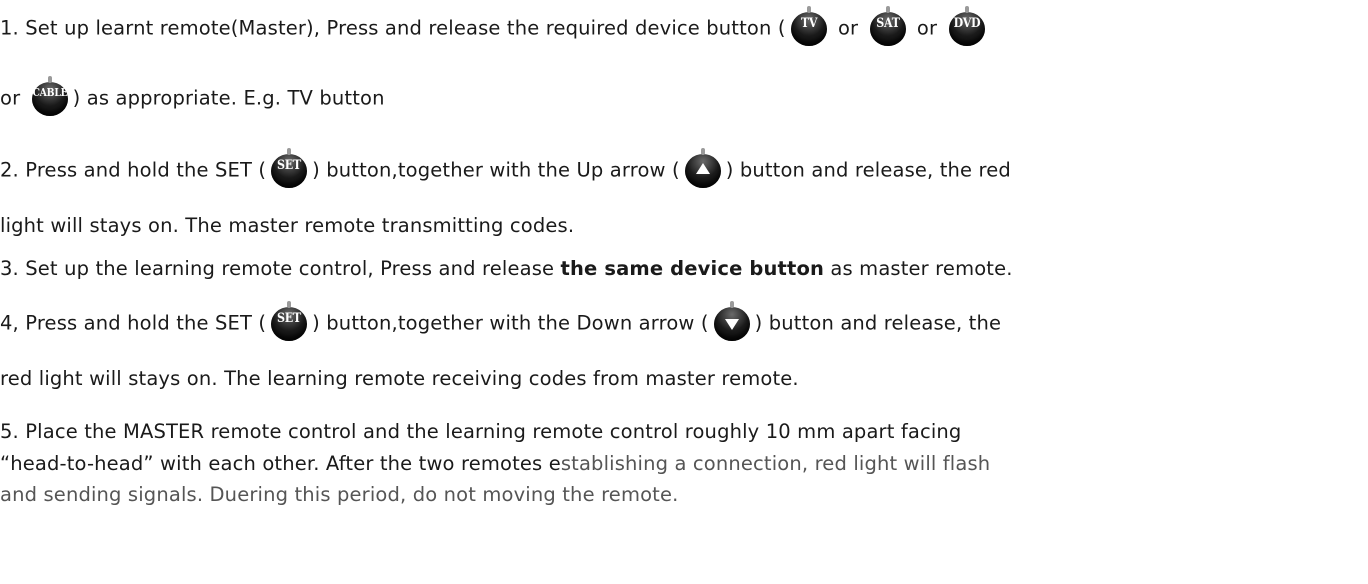 This screenshot has width=1368, height=584. What do you see at coordinates (228, 98) in the screenshot?
I see `step-1-text-end: ) as appropriate. E.g. TV button` at bounding box center [228, 98].